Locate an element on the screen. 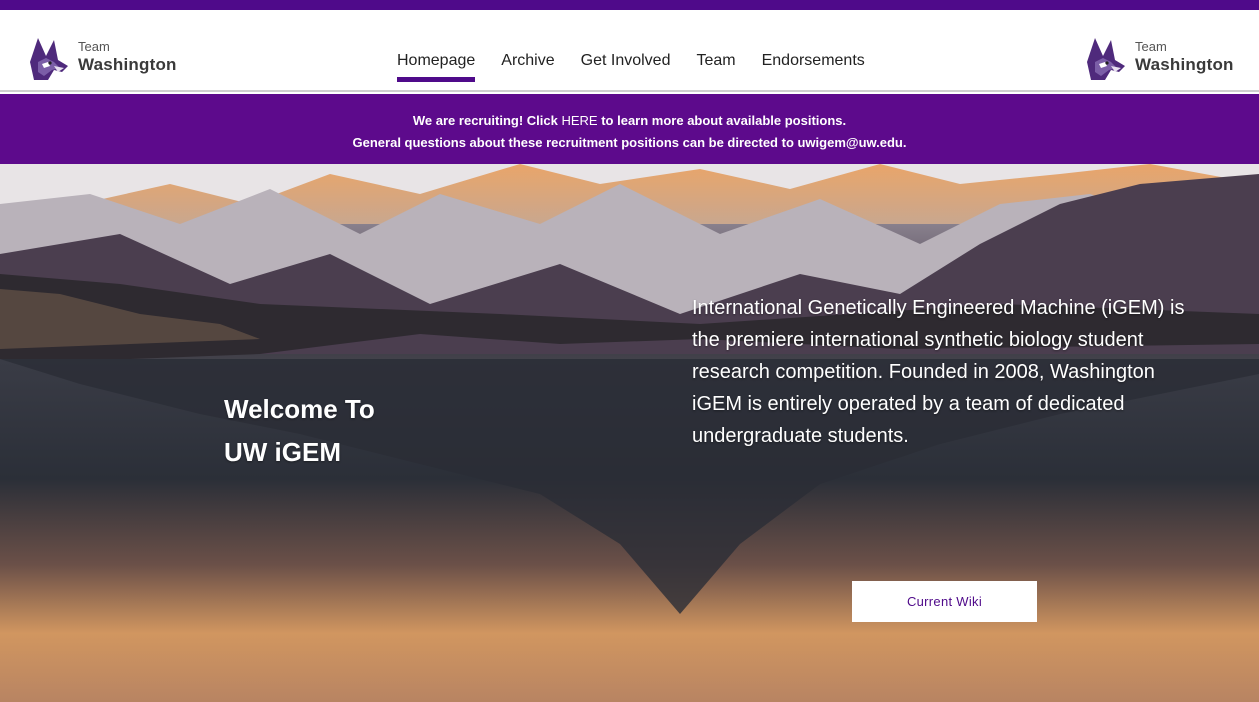 The width and height of the screenshot is (1259, 702). team-washington-logo-right: Team Washington is located at coordinates (1157, 60).